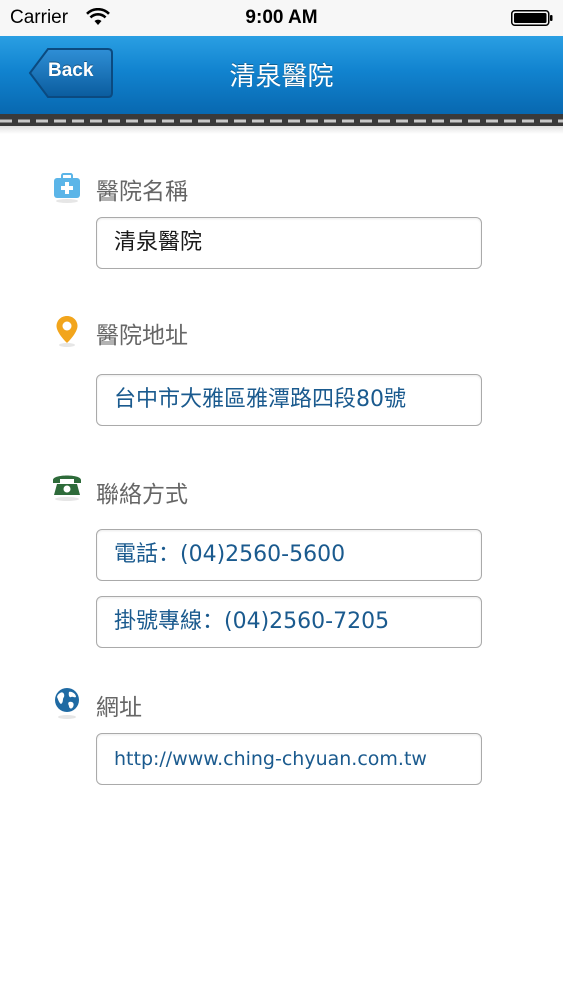  I want to click on strip-shadow, so click(281, 130).